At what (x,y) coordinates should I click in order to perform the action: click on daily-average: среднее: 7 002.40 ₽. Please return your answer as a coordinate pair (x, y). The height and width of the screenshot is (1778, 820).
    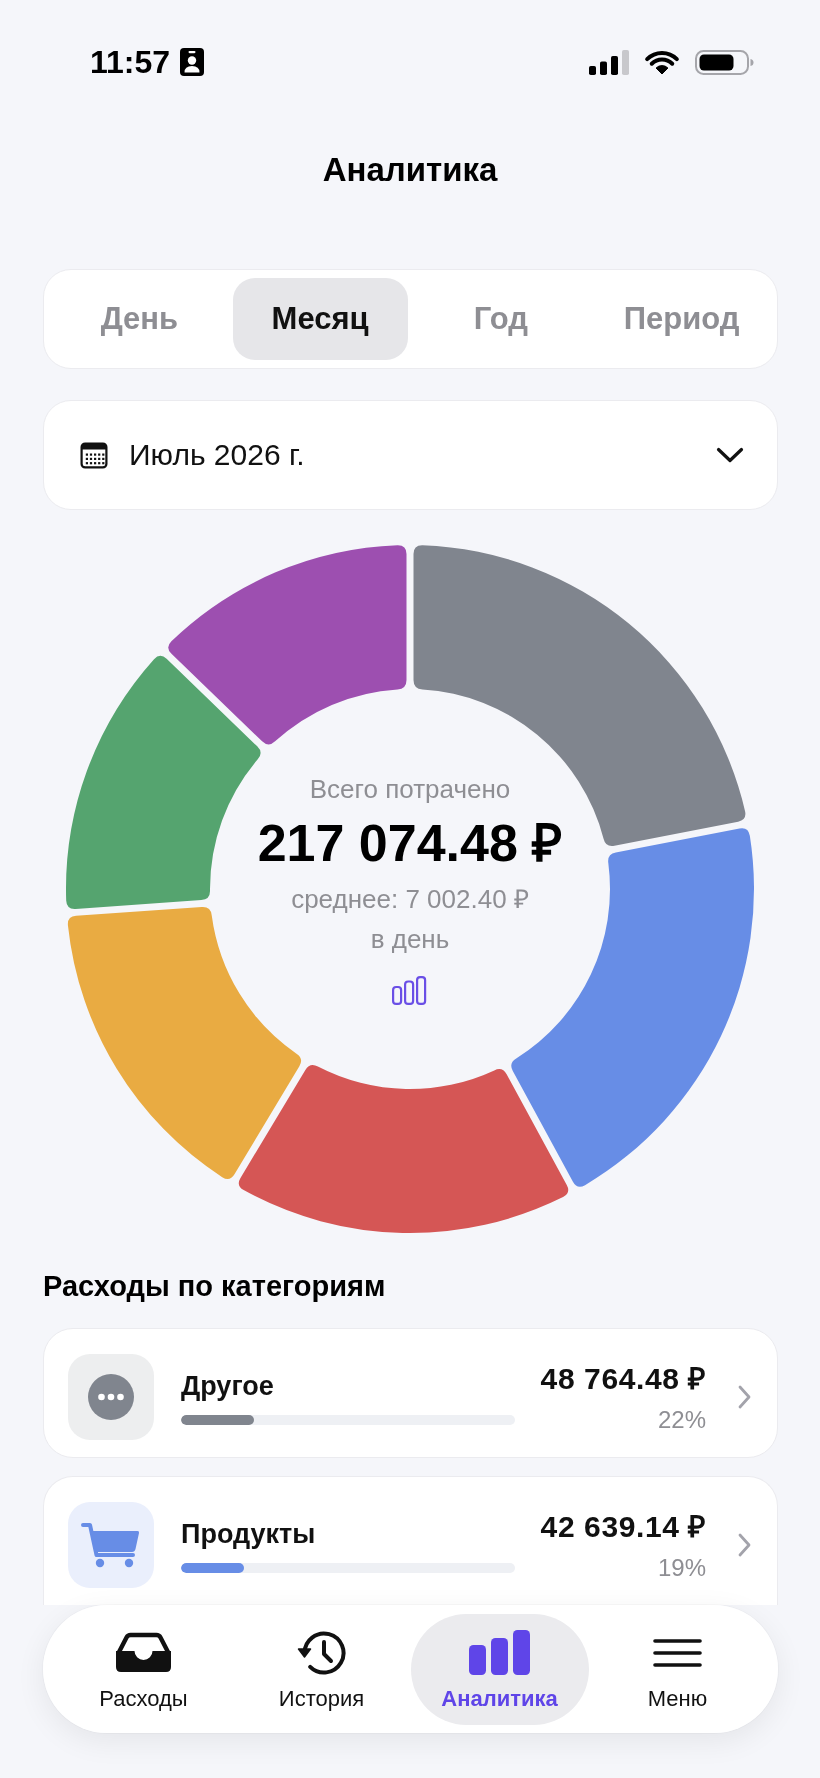
    Looking at the image, I should click on (410, 898).